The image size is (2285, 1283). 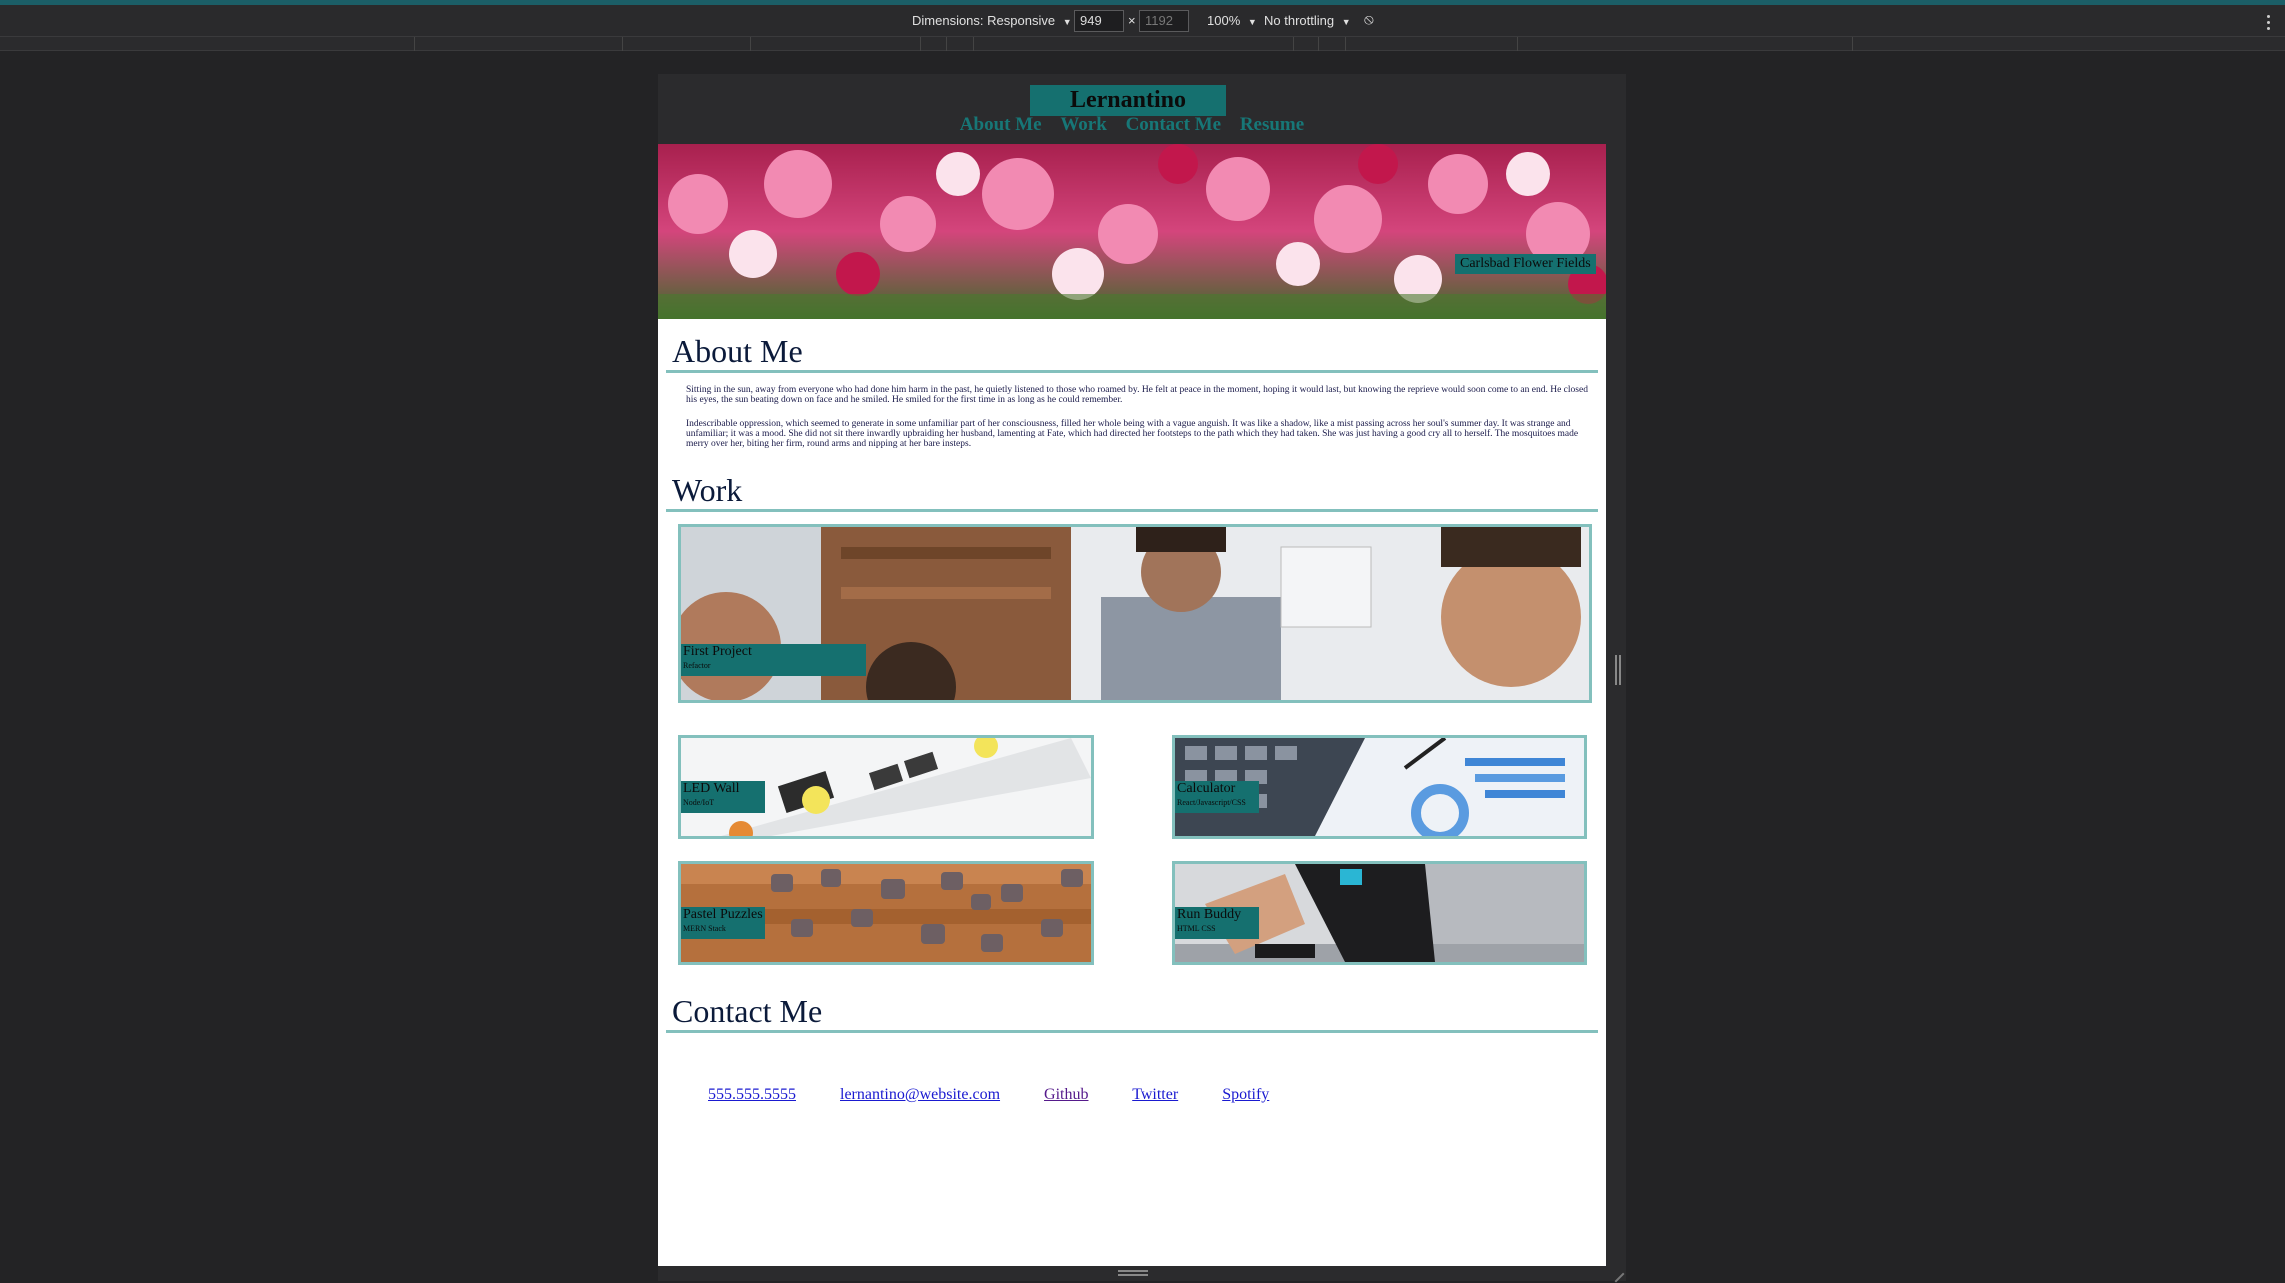 I want to click on project-card-calculator: Calculator React/Javascript/CSS, so click(x=1379, y=787).